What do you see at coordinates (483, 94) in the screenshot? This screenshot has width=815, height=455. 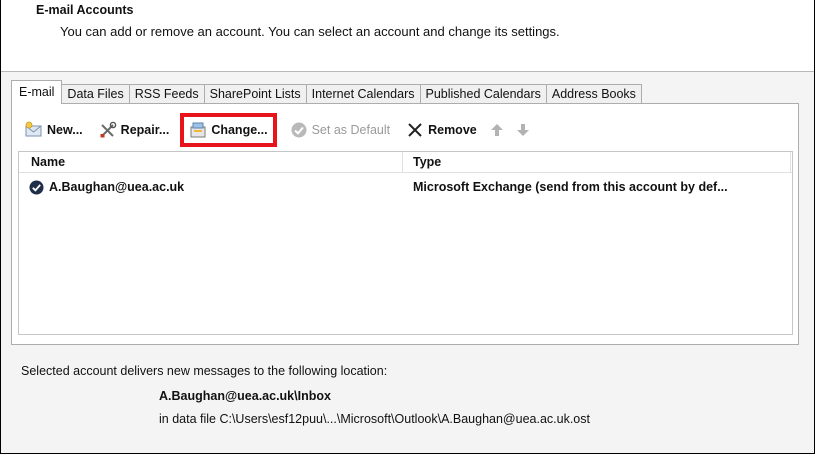 I see `tab-published-calendars: Published Calendars` at bounding box center [483, 94].